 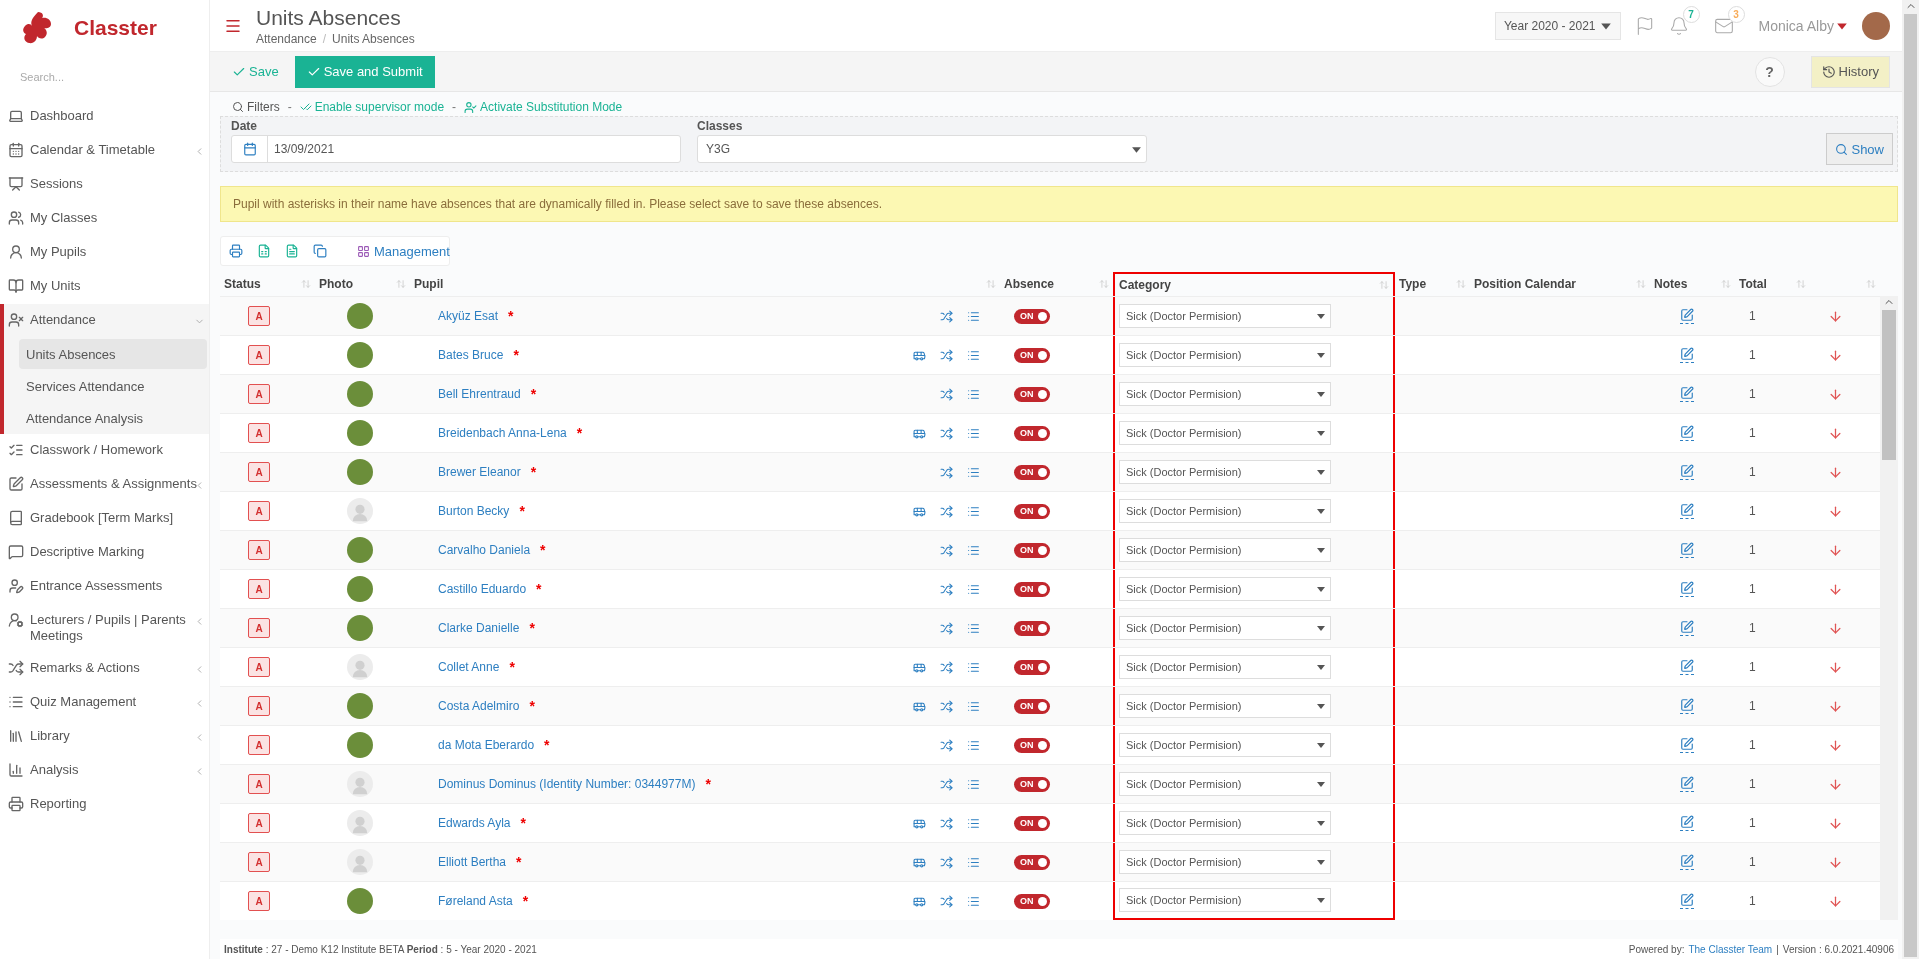 What do you see at coordinates (113, 386) in the screenshot?
I see `submenu-item: Services Attendance` at bounding box center [113, 386].